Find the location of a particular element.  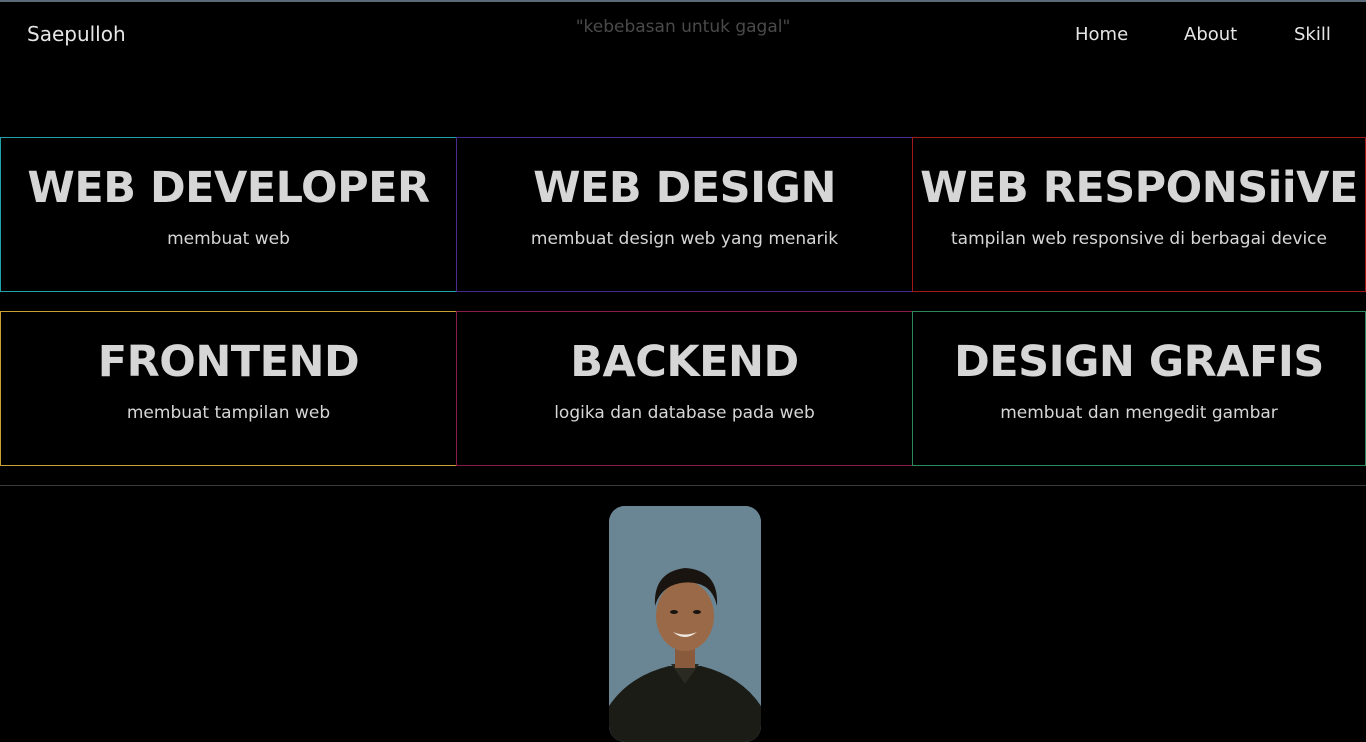

skill-title: FRONTEND is located at coordinates (228, 362).